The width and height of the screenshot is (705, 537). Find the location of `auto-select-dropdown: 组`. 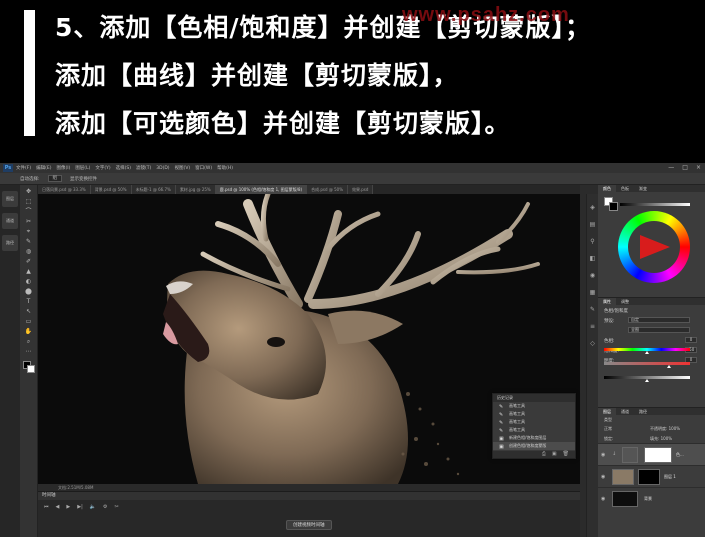

auto-select-dropdown: 组 is located at coordinates (55, 178).